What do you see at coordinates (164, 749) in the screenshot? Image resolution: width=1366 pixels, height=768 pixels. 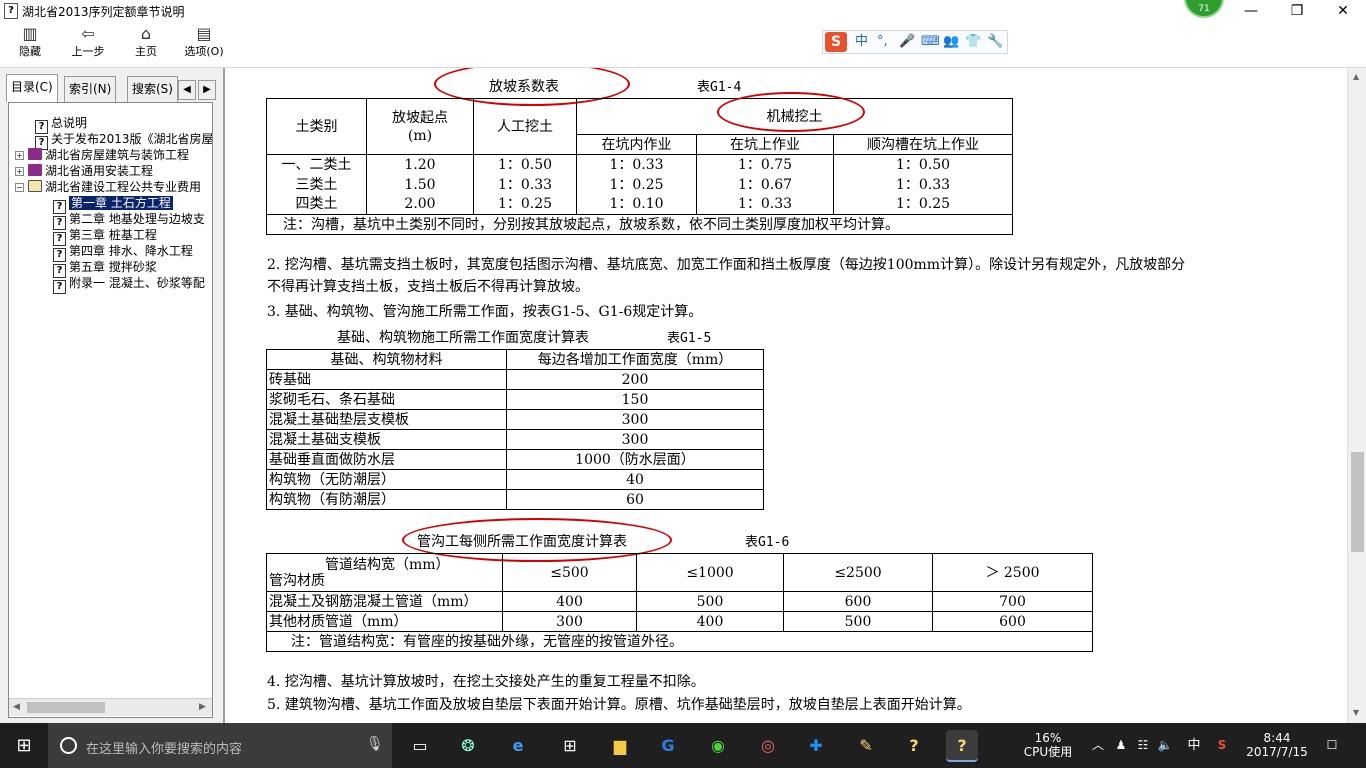 I see `search-placeholder: 在这里输入你要搜索的内容` at bounding box center [164, 749].